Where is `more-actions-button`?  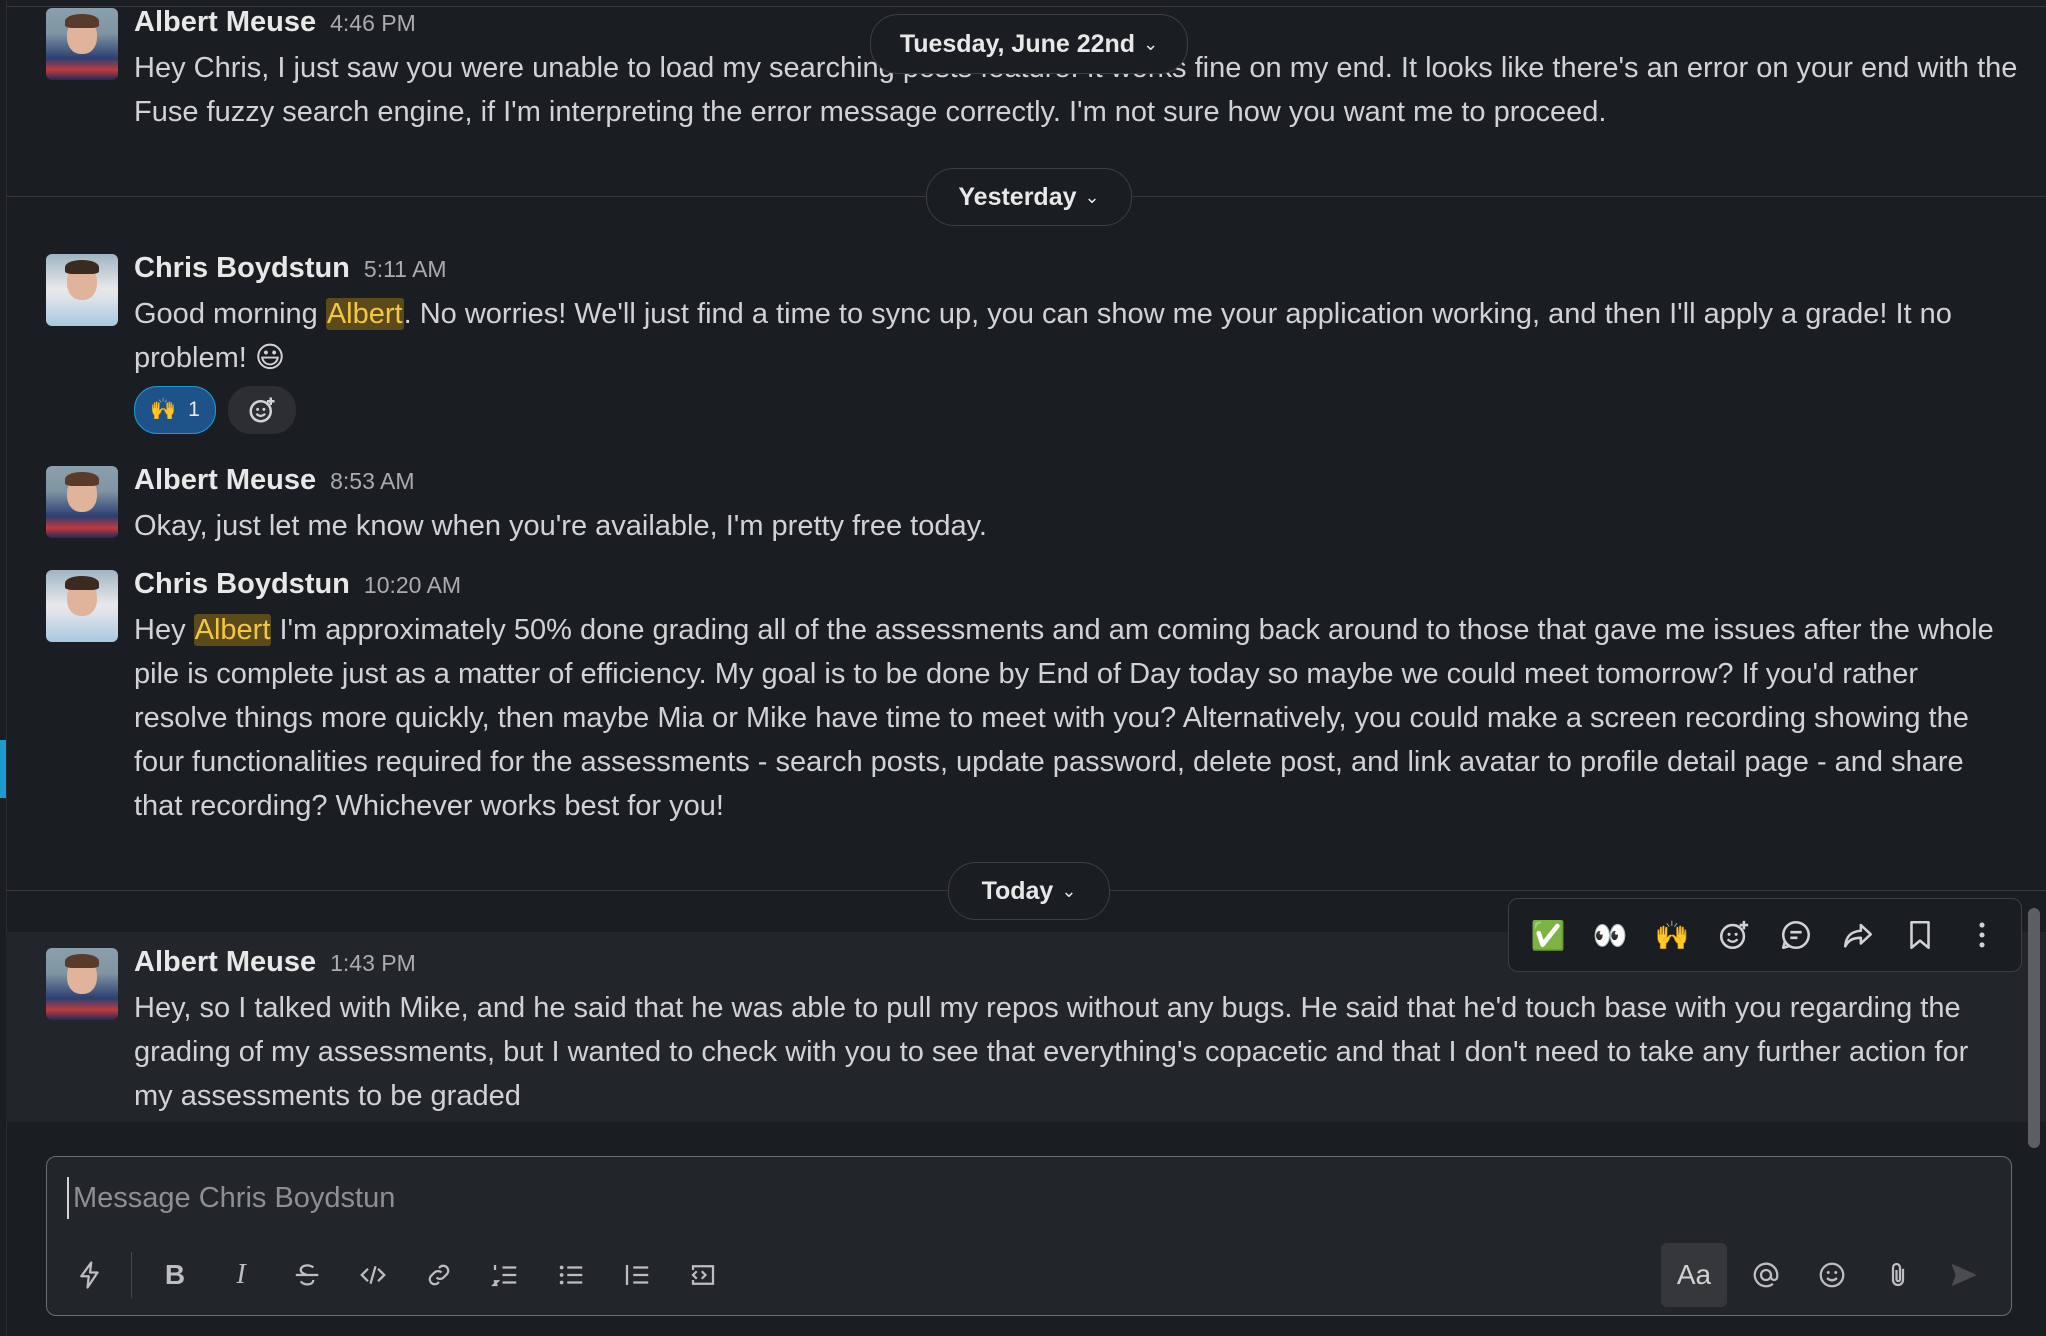
more-actions-button is located at coordinates (1982, 935).